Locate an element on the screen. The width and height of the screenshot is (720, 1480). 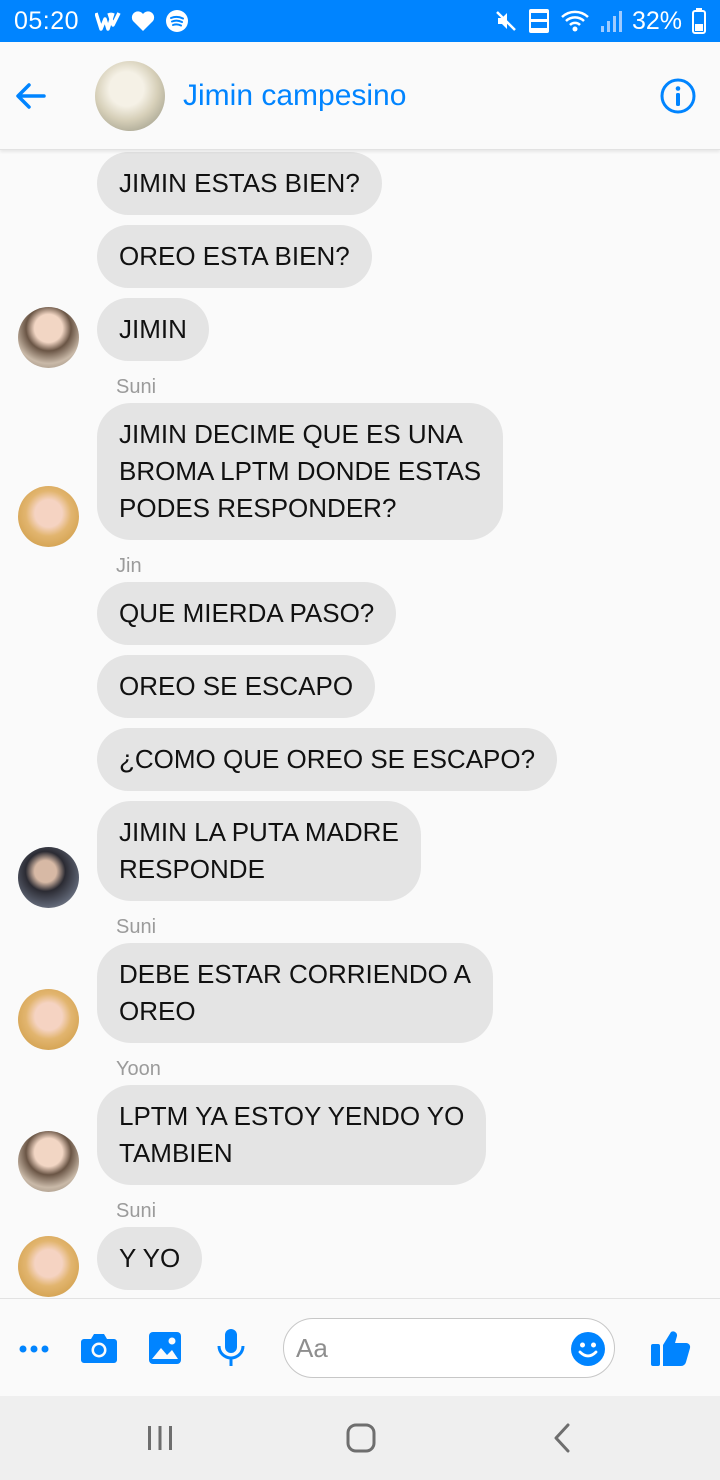
sender-name: Yoon is located at coordinates (138, 1069).